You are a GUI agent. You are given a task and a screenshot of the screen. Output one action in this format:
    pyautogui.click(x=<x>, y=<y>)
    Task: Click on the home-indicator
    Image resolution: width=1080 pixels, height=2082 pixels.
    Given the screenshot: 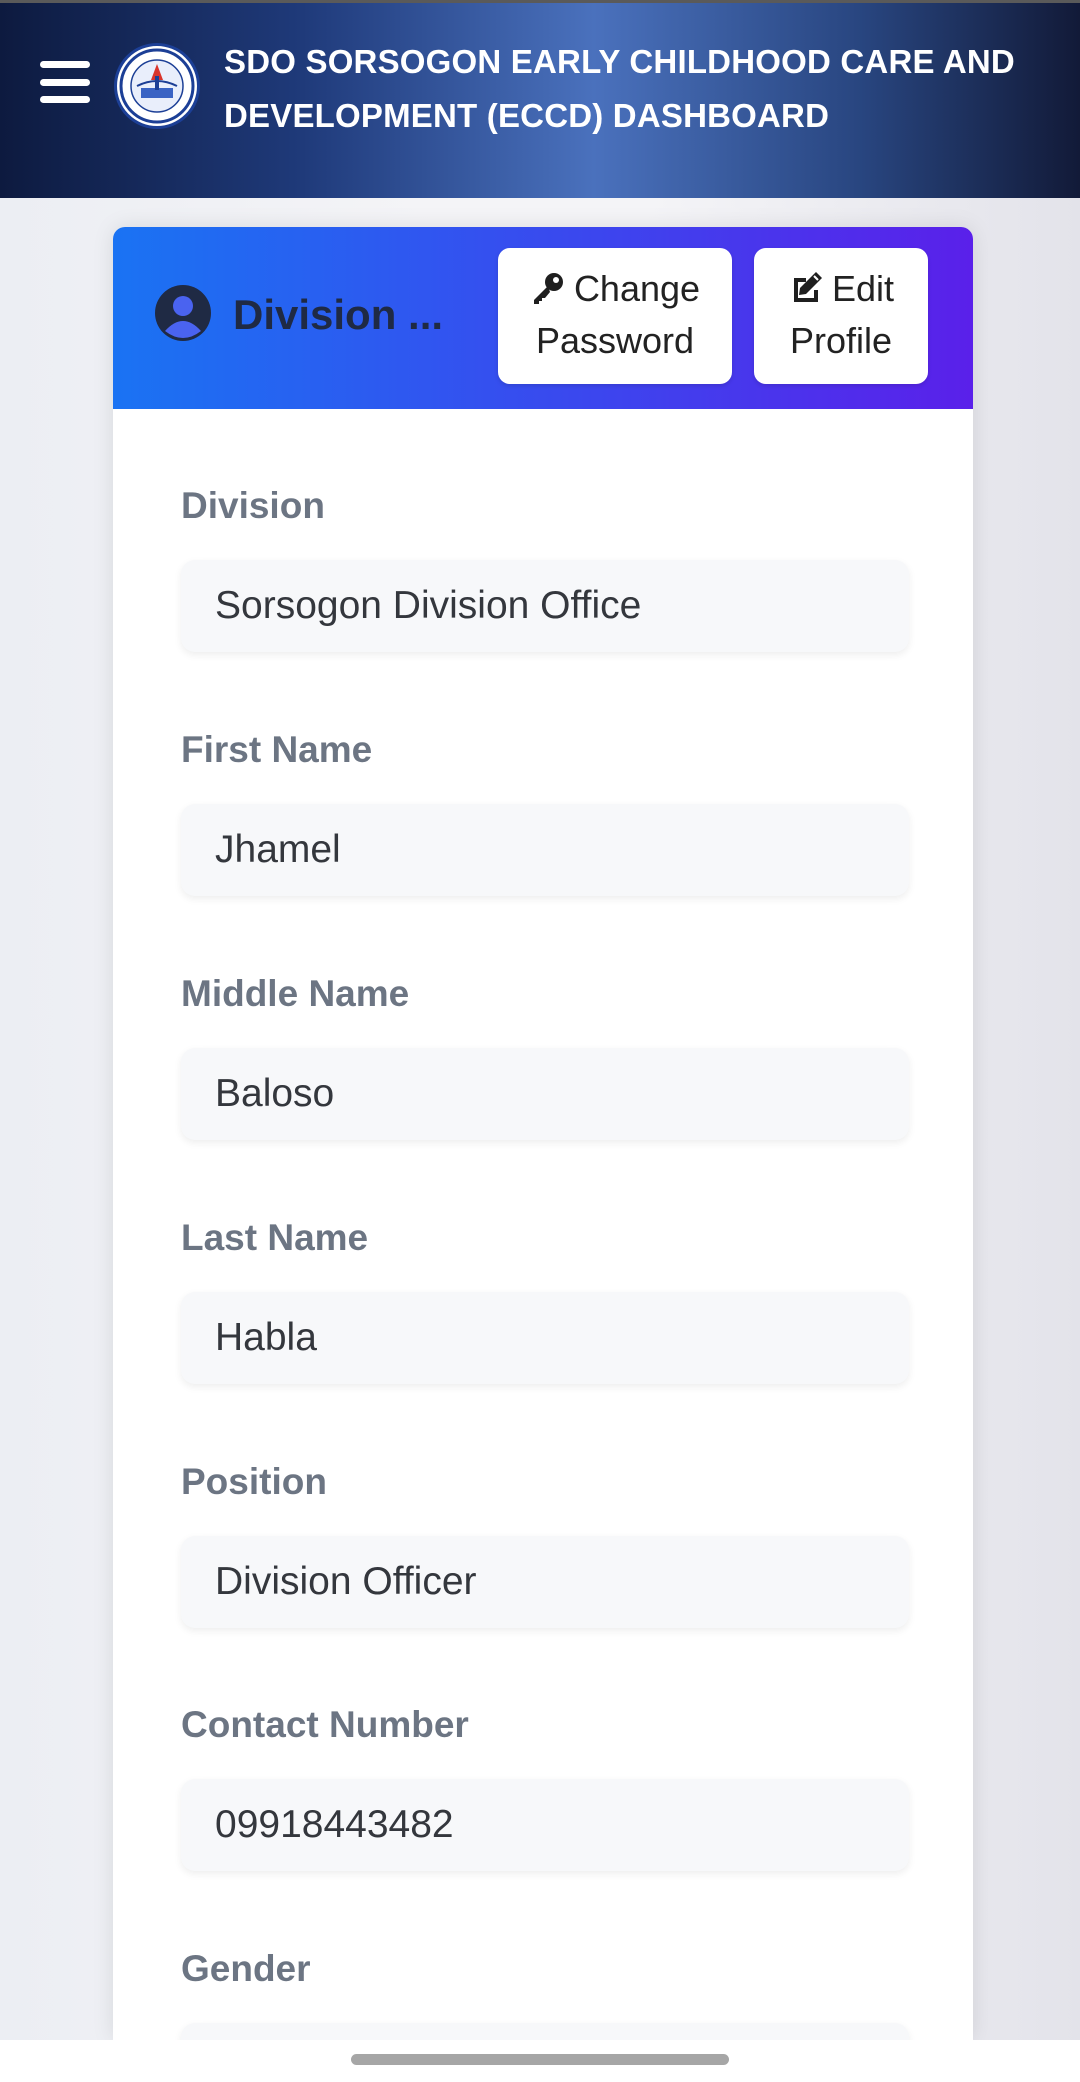 What is the action you would take?
    pyautogui.click(x=540, y=2059)
    